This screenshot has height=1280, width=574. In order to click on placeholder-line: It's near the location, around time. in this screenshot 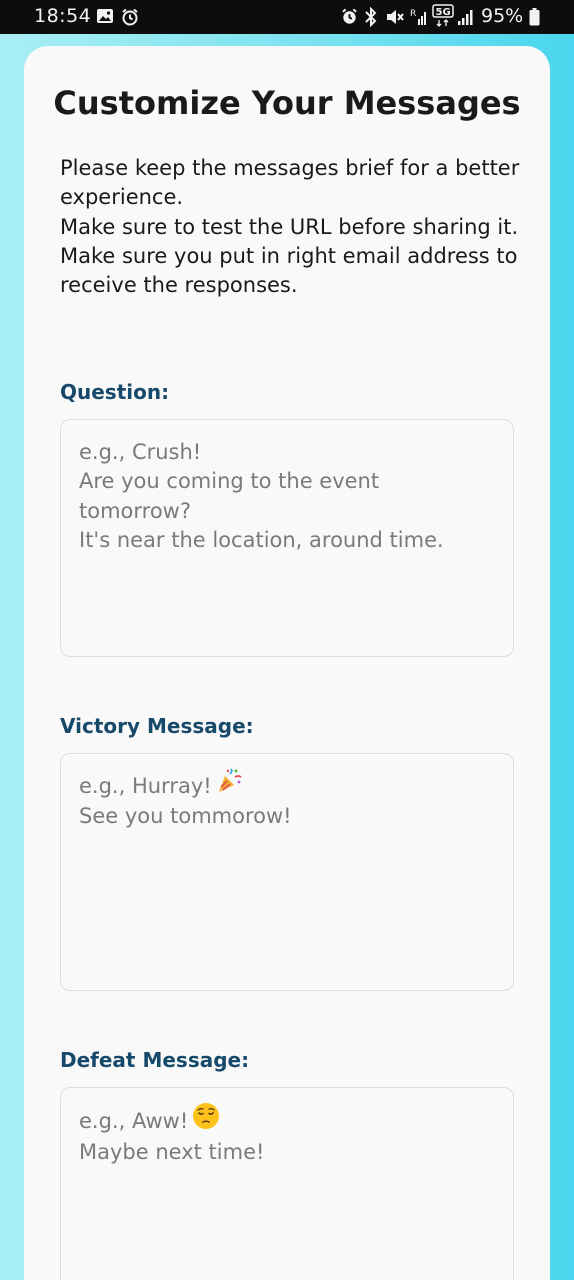, I will do `click(261, 539)`.